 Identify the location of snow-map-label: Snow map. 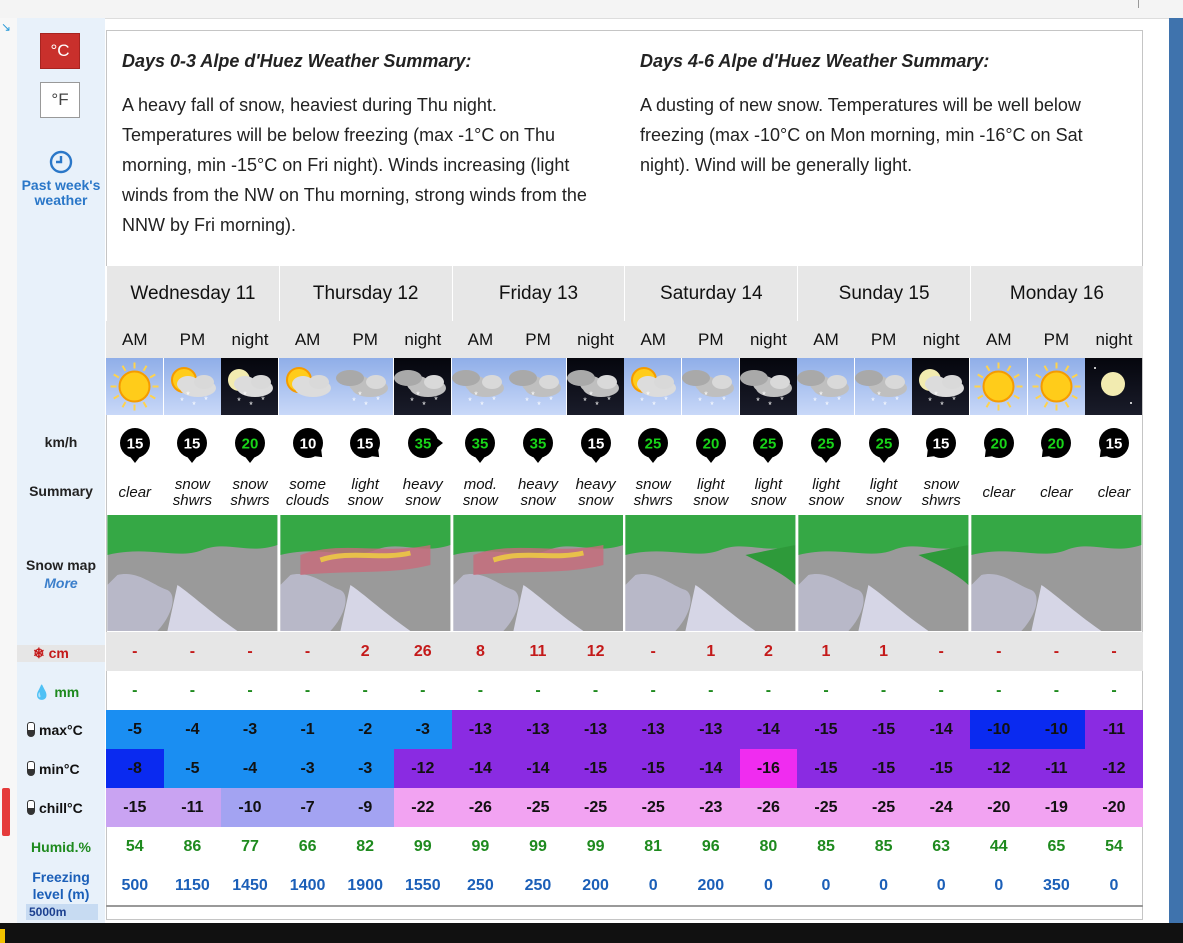
(60, 565).